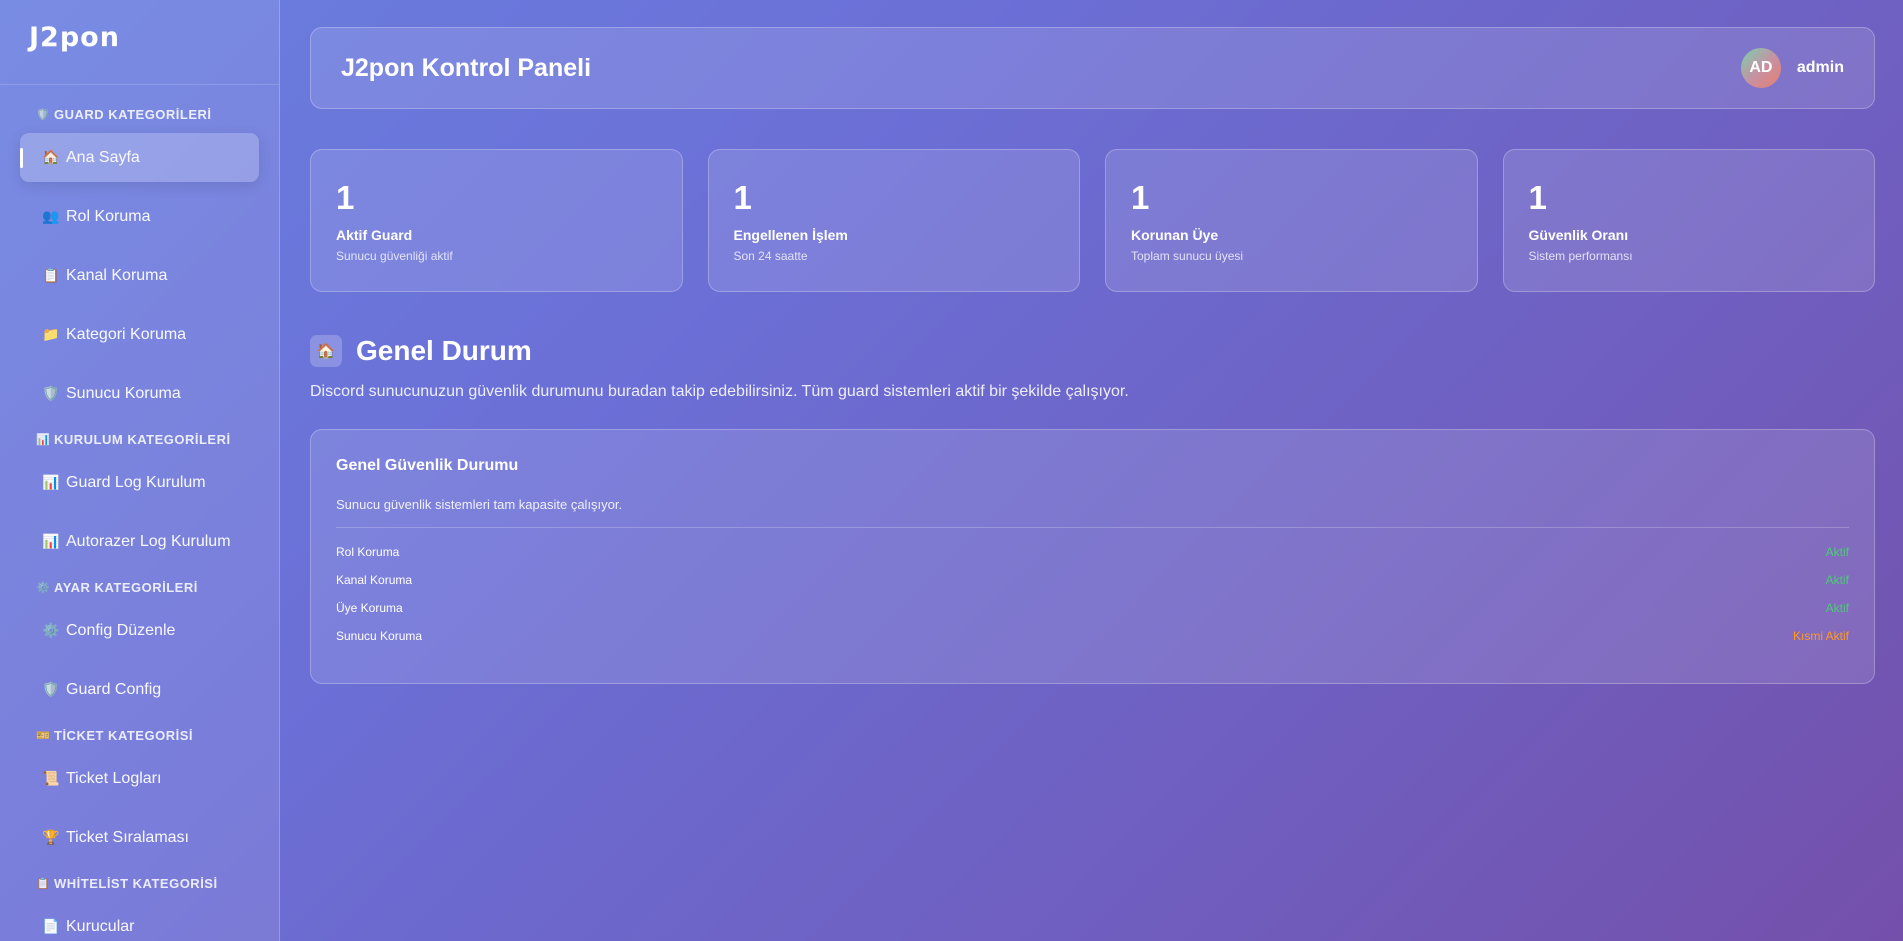  I want to click on sidebar-section-header: ⚙️ AYAR KATEGORİLERİ, so click(139, 587).